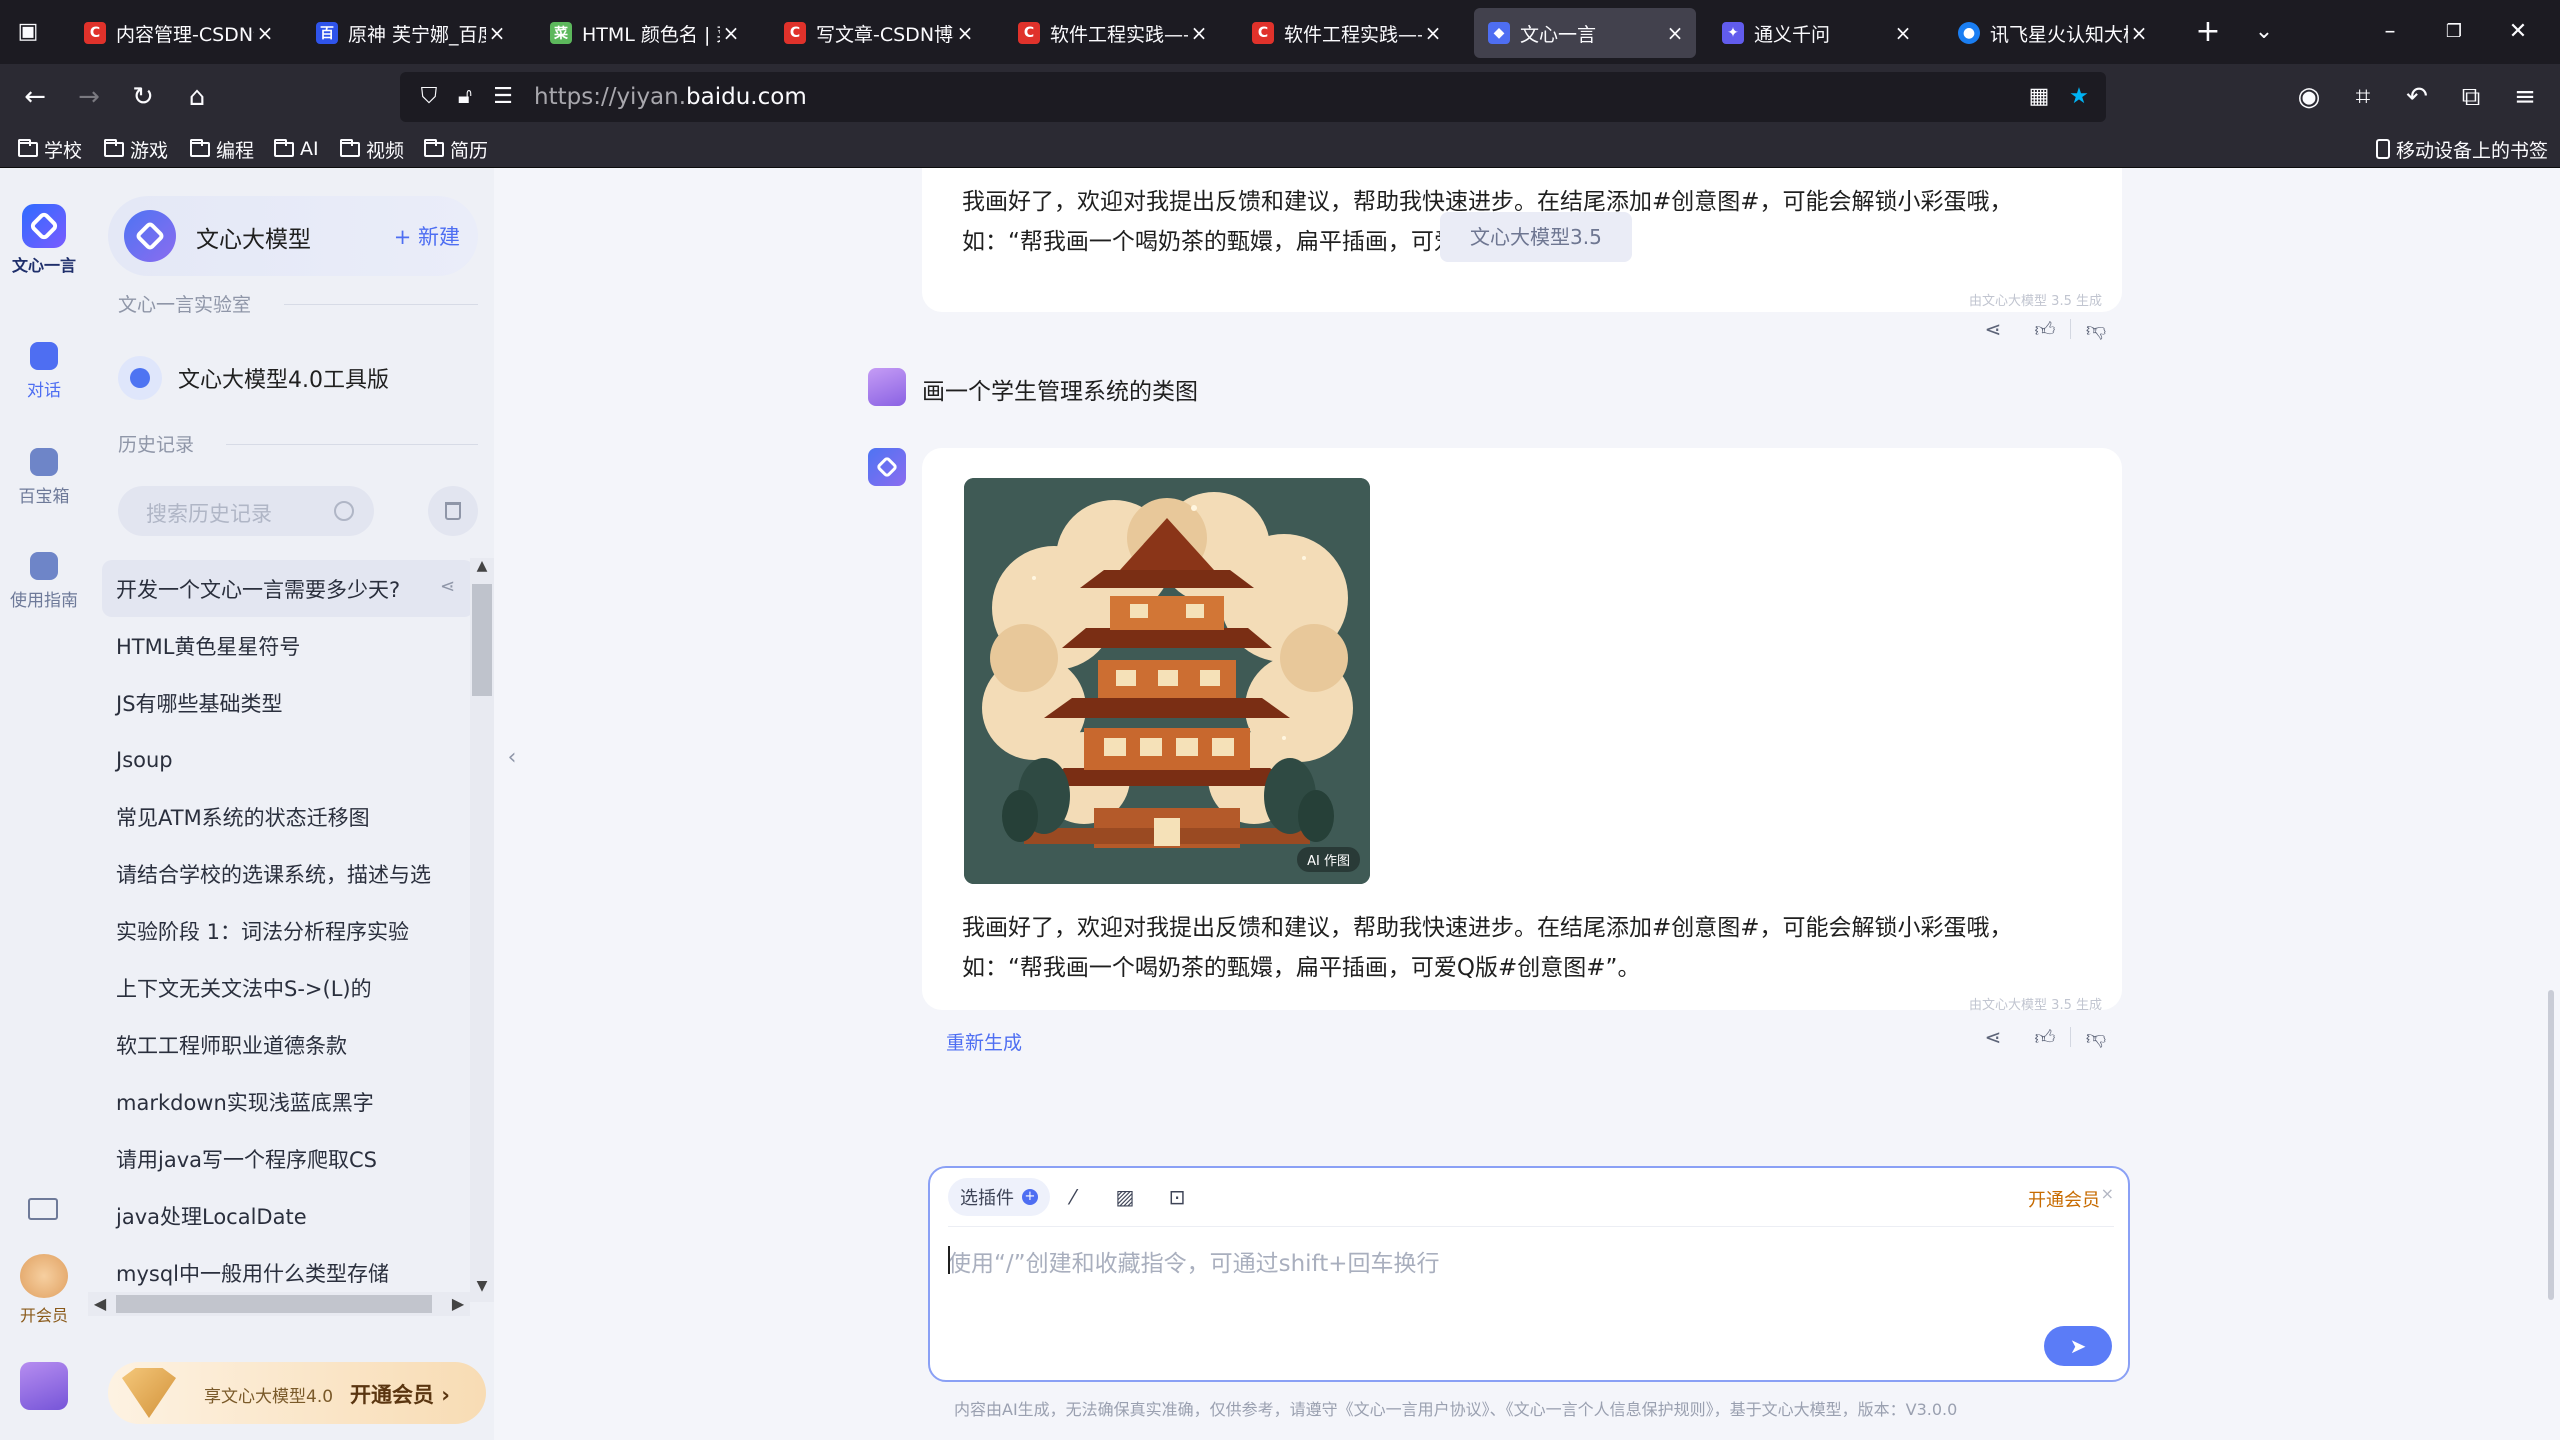 The width and height of the screenshot is (2560, 1440). Describe the element at coordinates (35, 97) in the screenshot. I see `back-arrow-icon: ←` at that location.